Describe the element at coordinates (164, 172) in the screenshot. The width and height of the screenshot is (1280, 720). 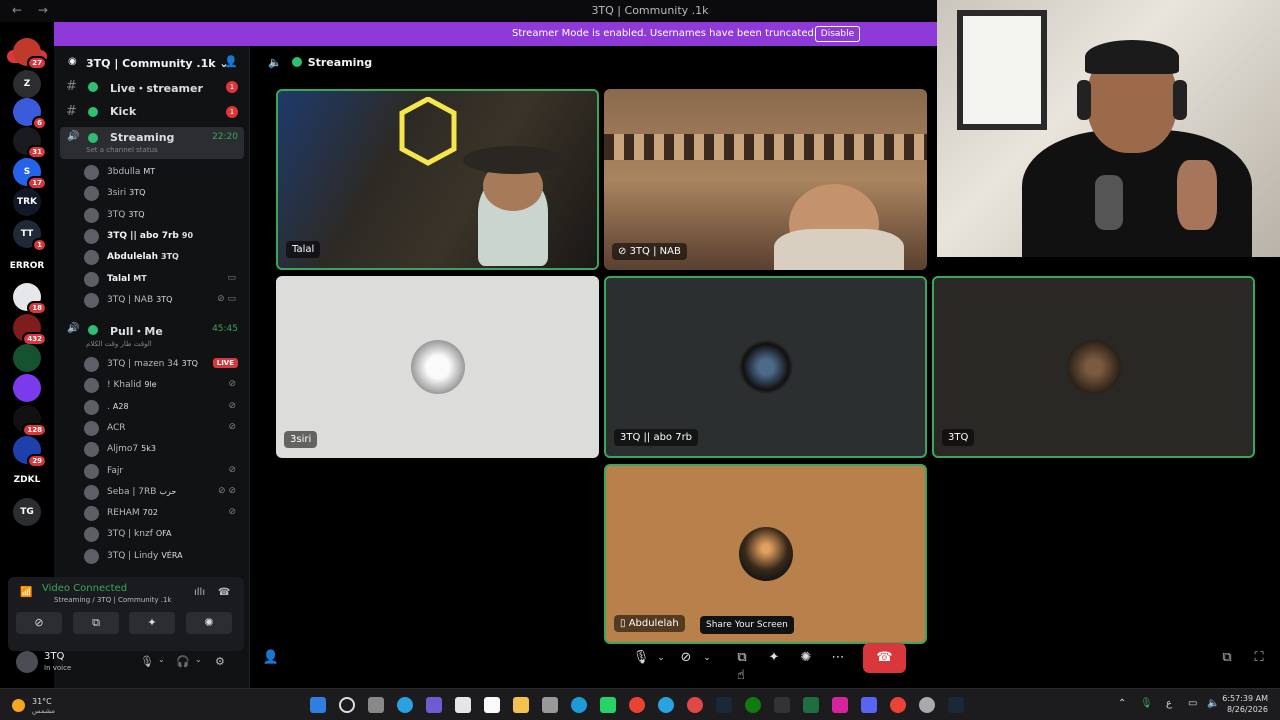
I see `voice-member: 3bdulla MT` at that location.